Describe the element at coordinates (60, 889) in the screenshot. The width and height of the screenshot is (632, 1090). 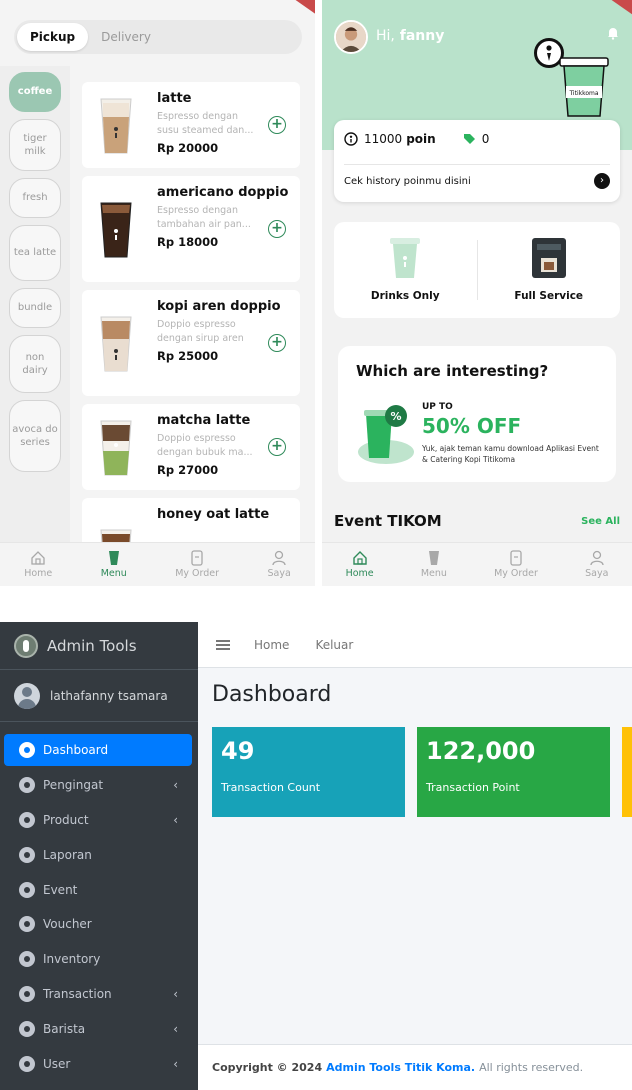
I see `sidebar-item-label: Event` at that location.